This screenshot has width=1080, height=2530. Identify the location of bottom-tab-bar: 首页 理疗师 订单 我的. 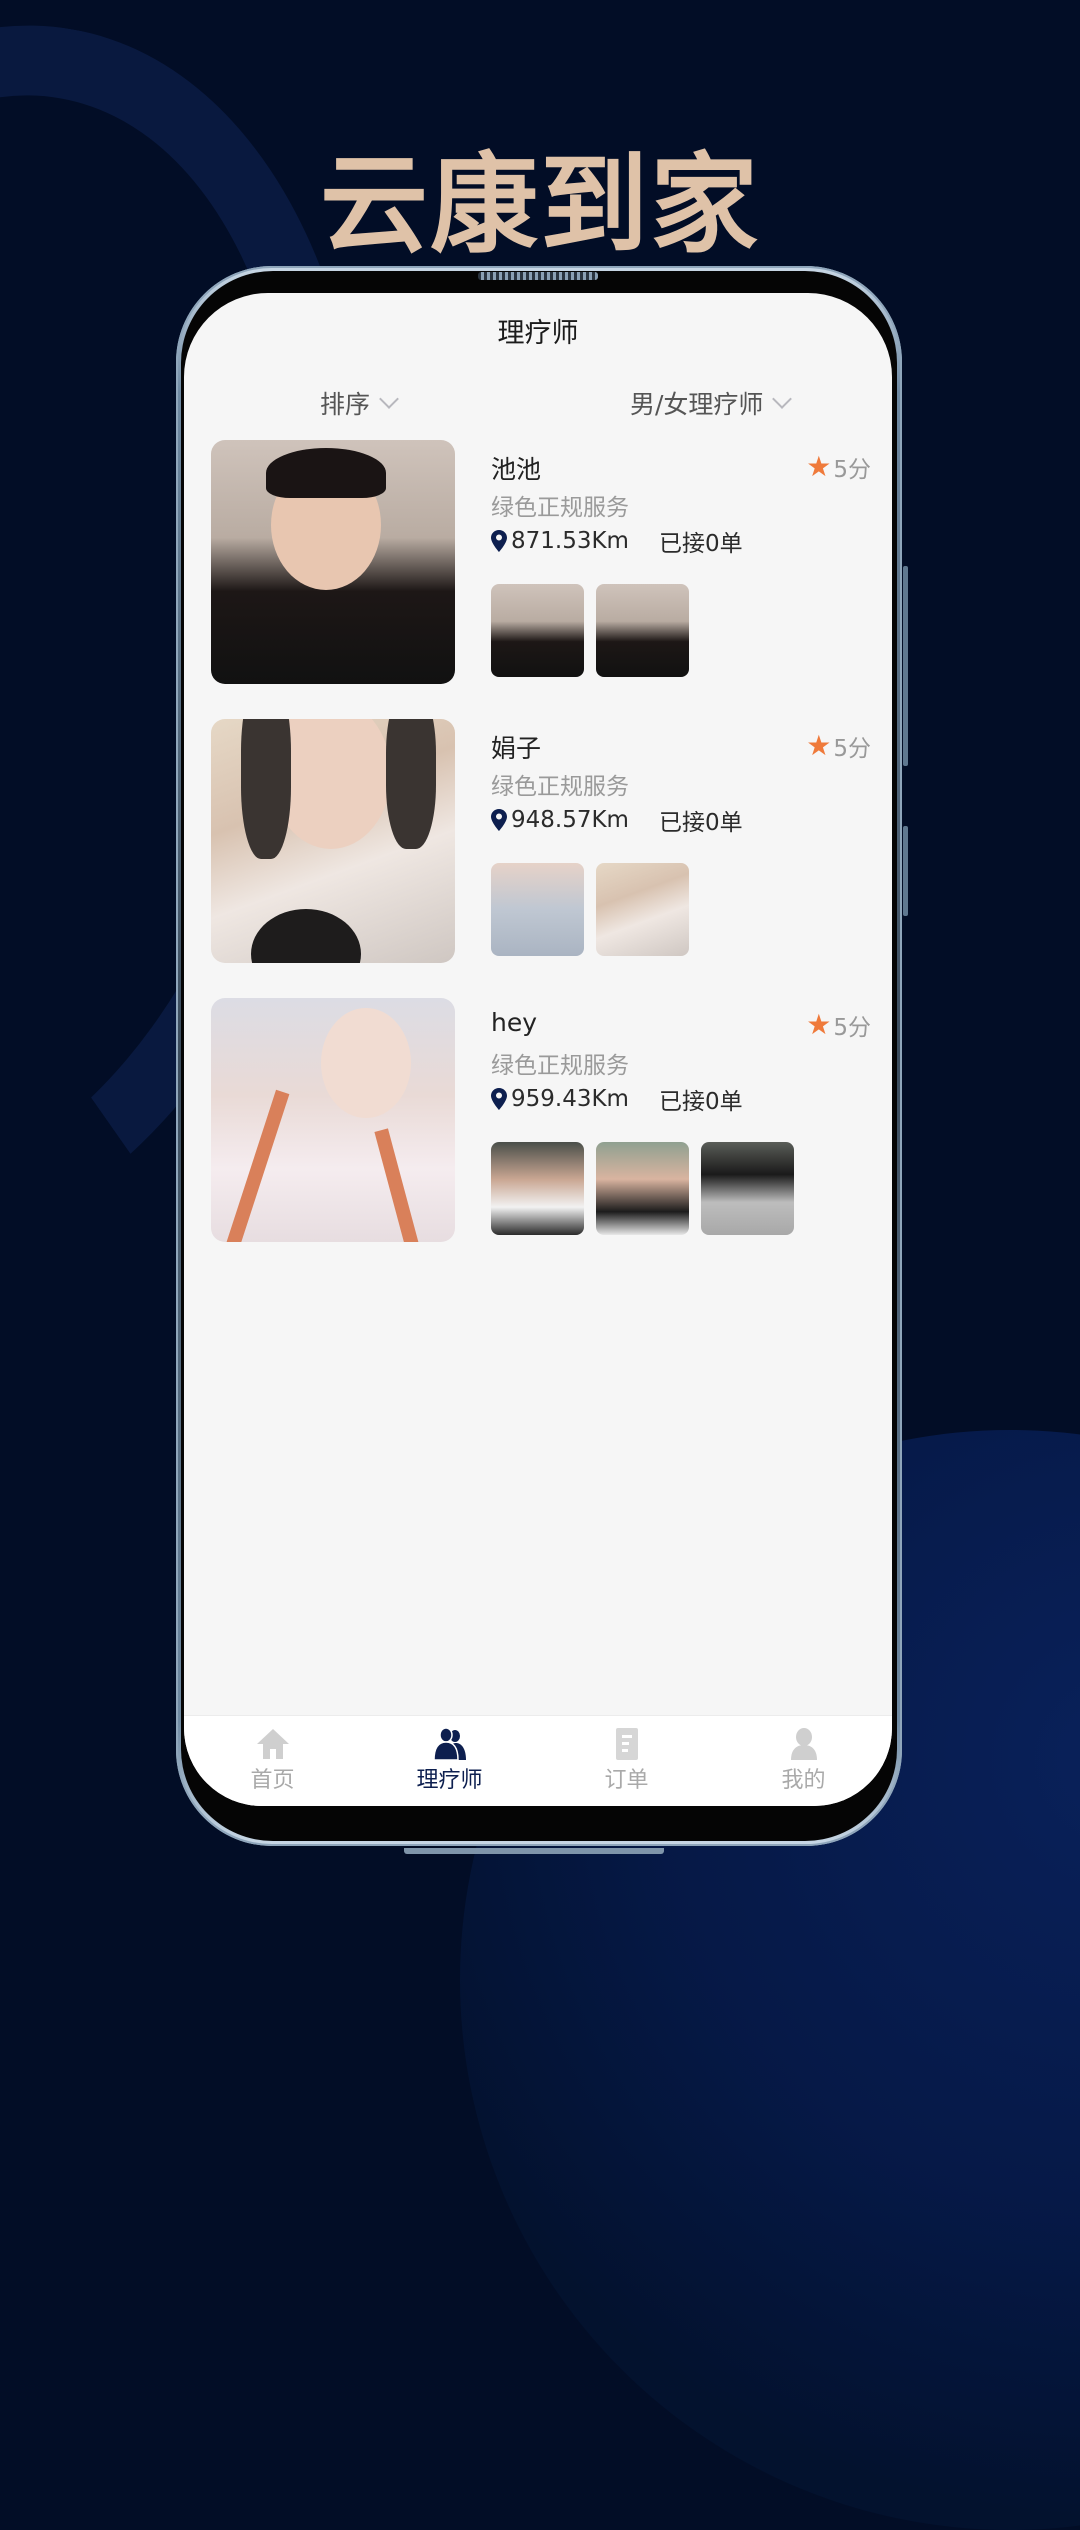
(538, 1760).